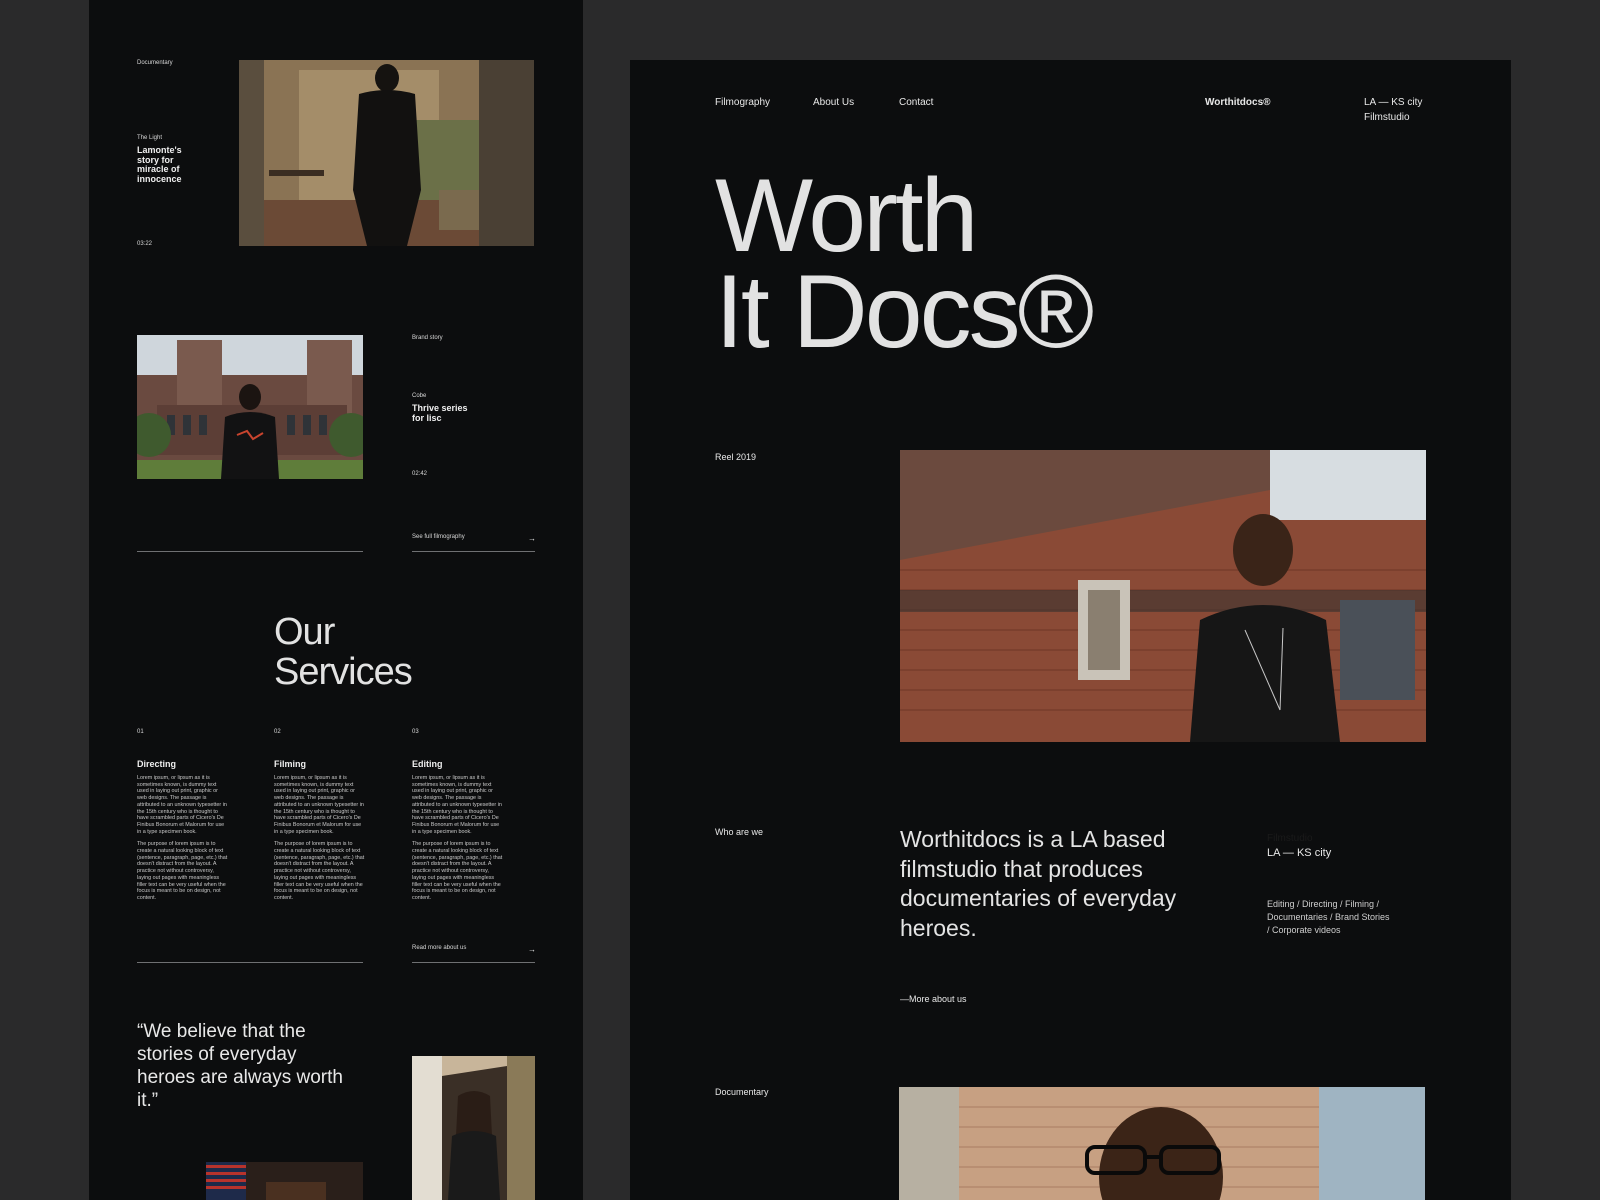  Describe the element at coordinates (250, 407) in the screenshot. I see `film2-thumbnail` at that location.